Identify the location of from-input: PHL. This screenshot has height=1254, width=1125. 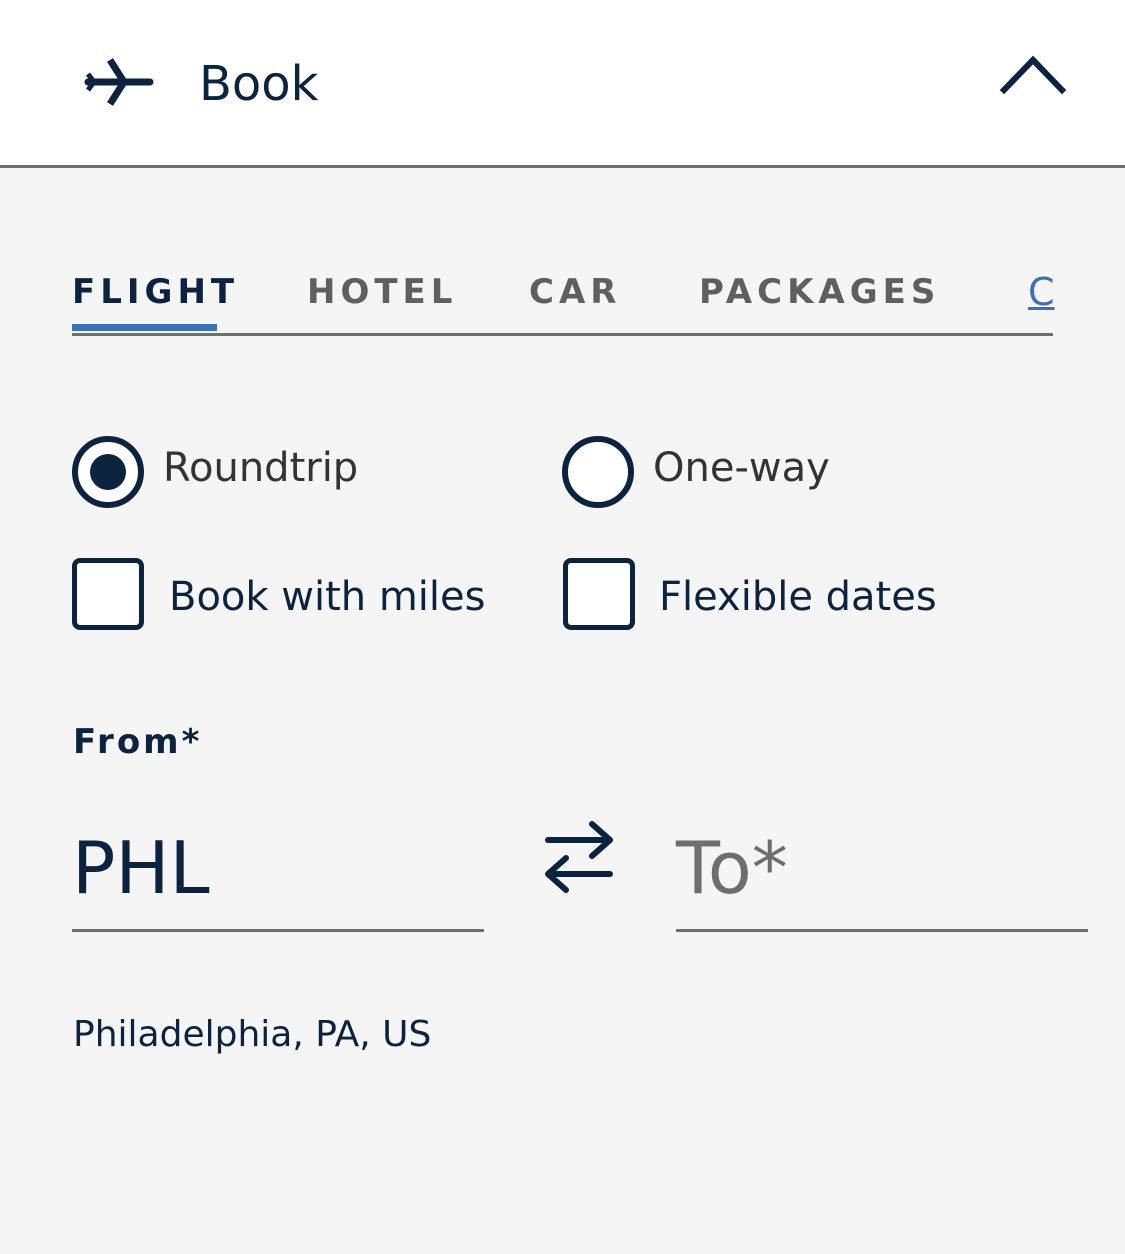
(278, 867).